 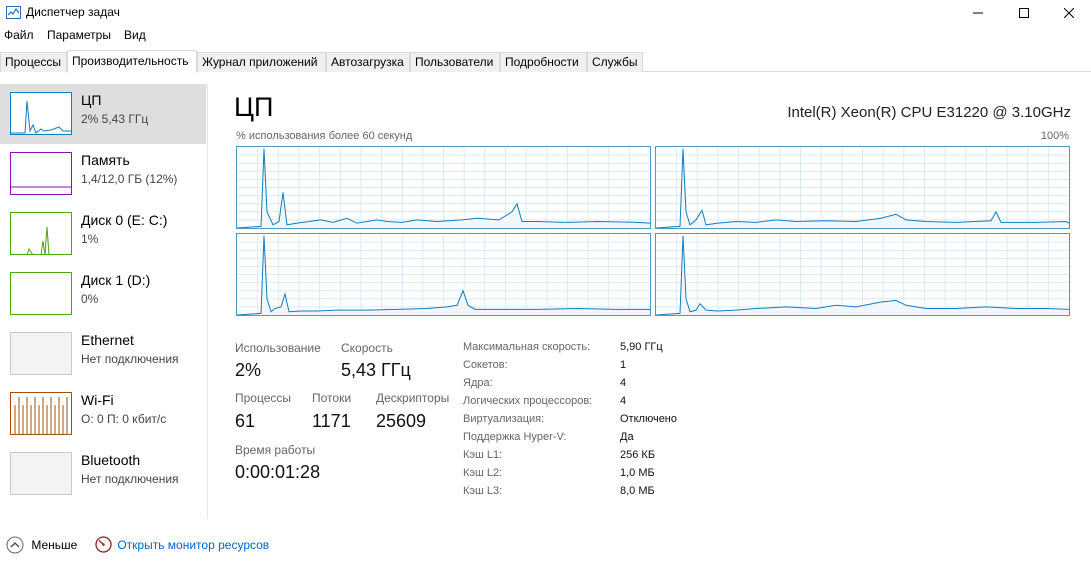 What do you see at coordinates (929, 112) in the screenshot?
I see `cpu-model-name: Intel(R) Xeon(R) CPU E31220 @ 3.10GHz` at bounding box center [929, 112].